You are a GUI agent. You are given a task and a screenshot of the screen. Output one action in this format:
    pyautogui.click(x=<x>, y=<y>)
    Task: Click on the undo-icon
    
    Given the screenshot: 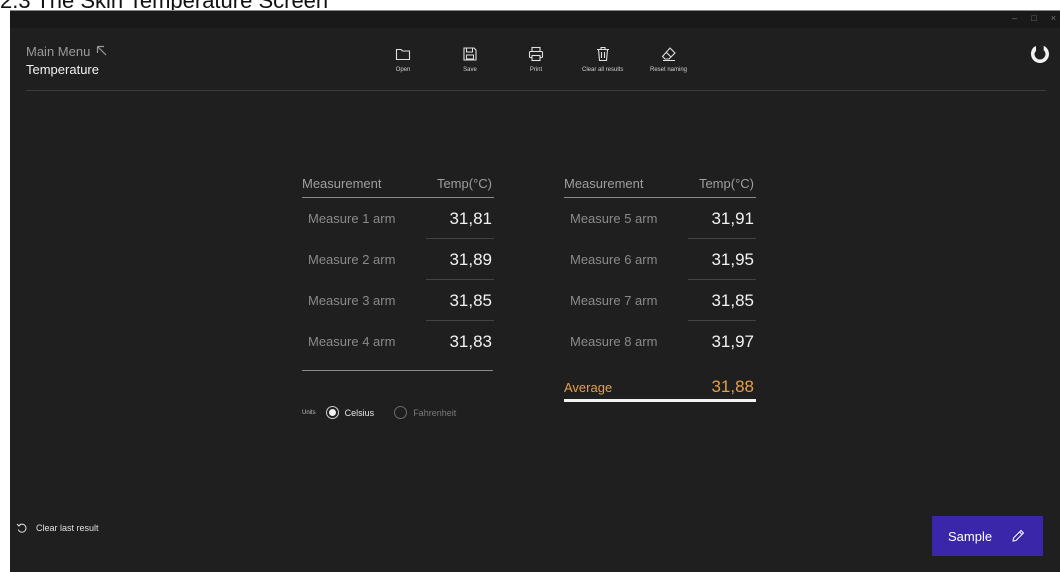 What is the action you would take?
    pyautogui.click(x=21, y=528)
    